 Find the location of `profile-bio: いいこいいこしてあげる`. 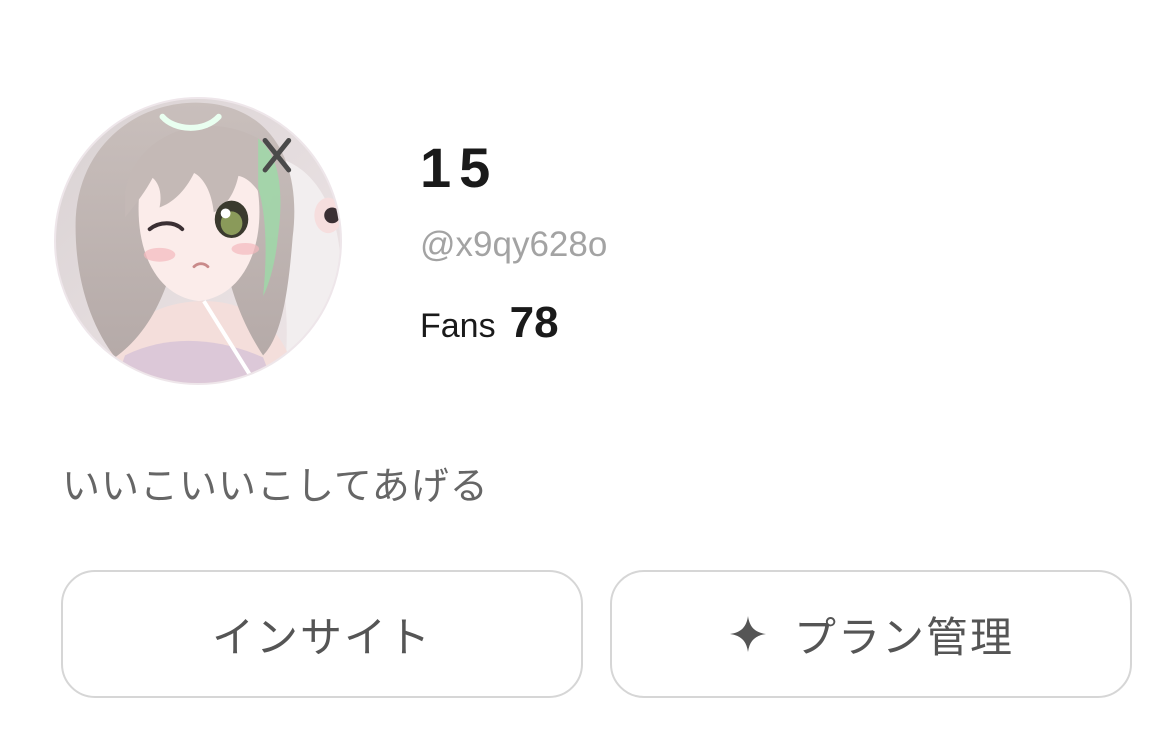

profile-bio: いいこいいこしてあげる is located at coordinates (275, 486).